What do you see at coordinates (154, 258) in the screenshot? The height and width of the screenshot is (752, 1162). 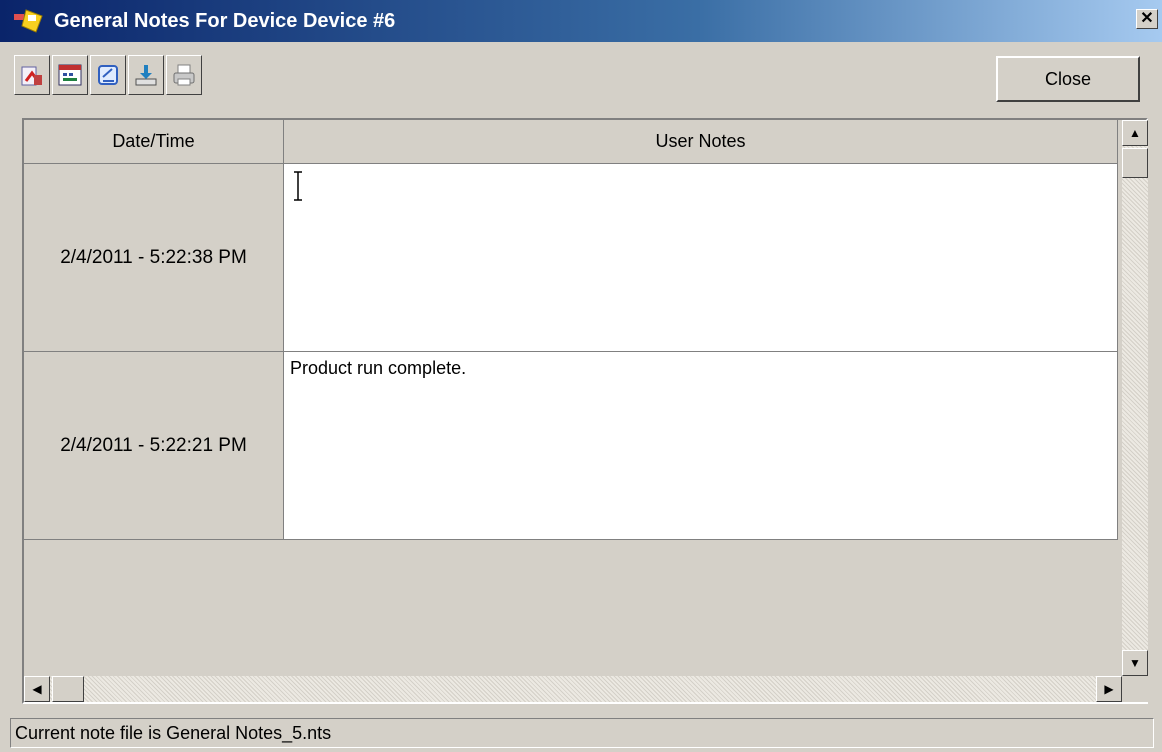 I see `row-datetime: 2/4/2011 - 5:22:38 PM` at bounding box center [154, 258].